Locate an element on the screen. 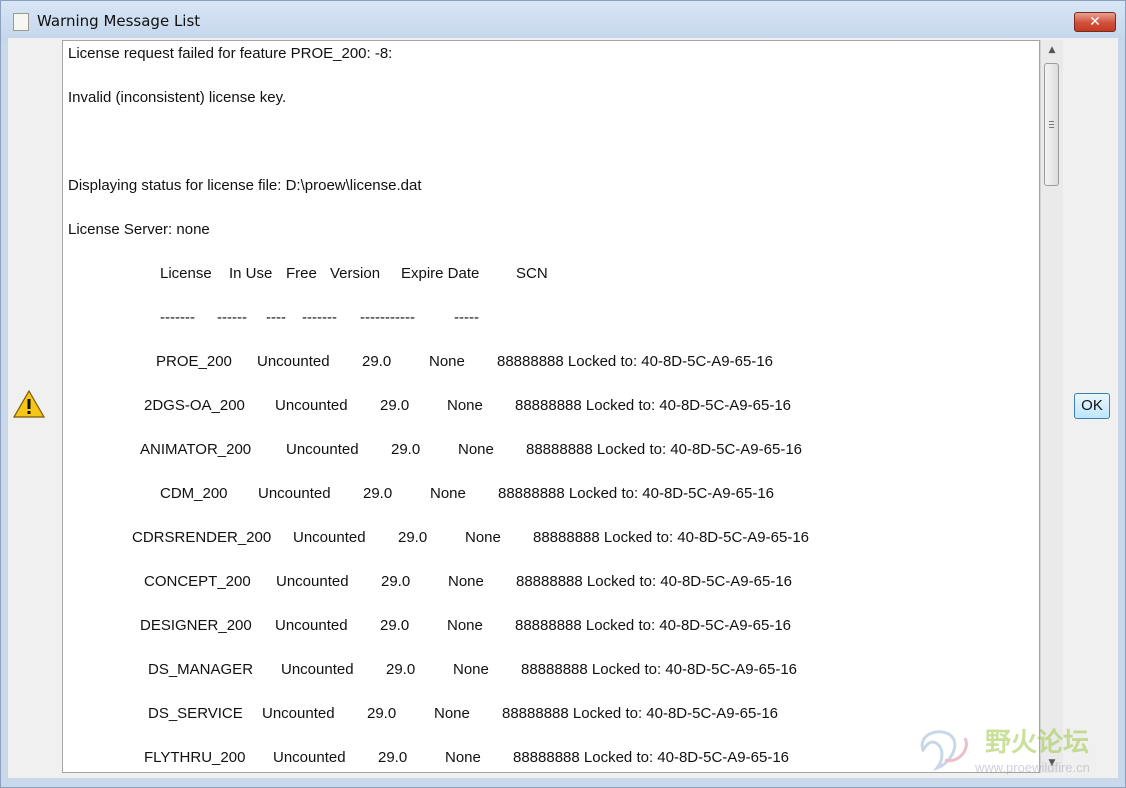 The image size is (1126, 788). message-line: Invalid (inconsistent) license key. is located at coordinates (177, 97).